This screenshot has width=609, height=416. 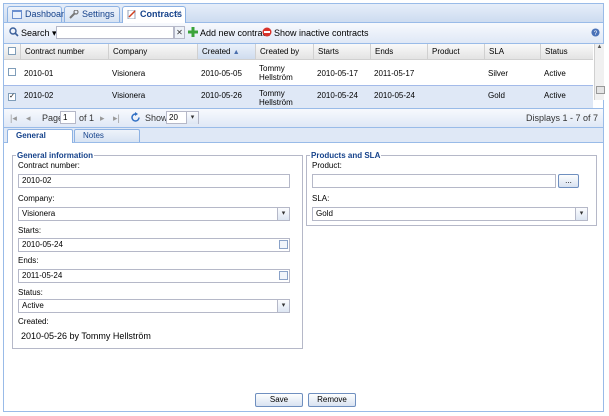 What do you see at coordinates (30, 292) in the screenshot?
I see `status-label: Status:` at bounding box center [30, 292].